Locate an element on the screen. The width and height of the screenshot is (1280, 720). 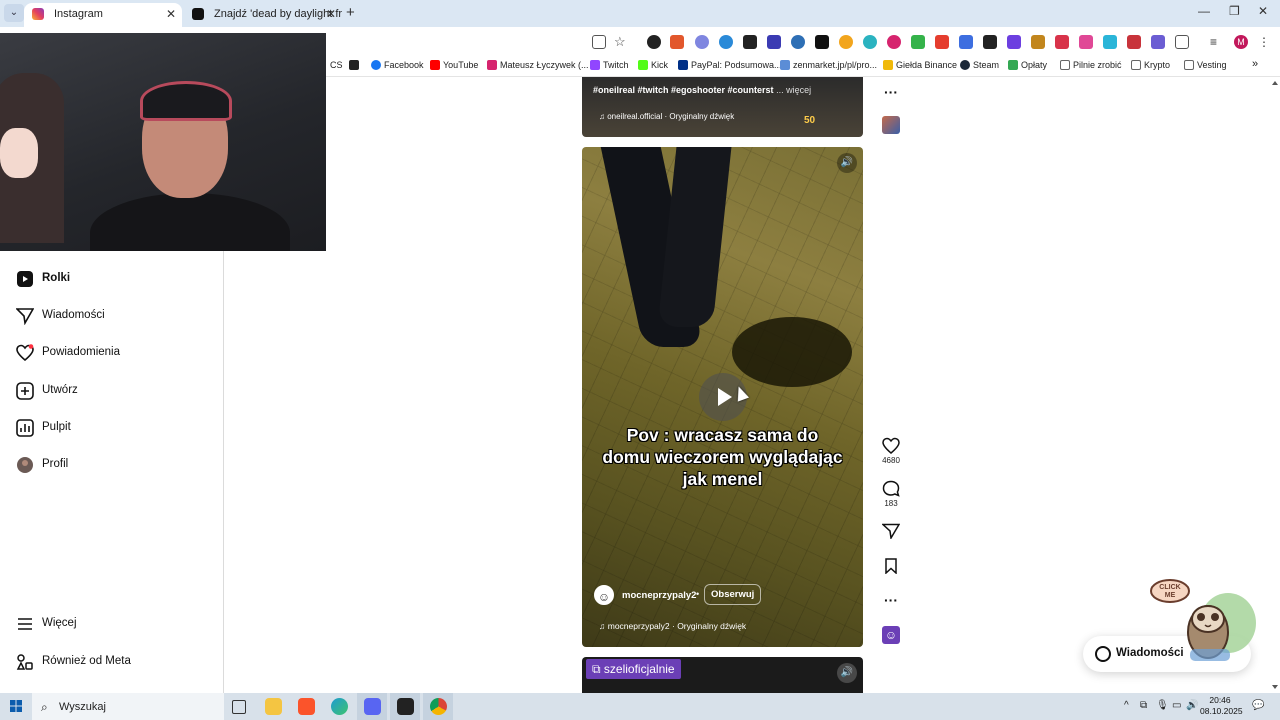
windows-start-icon is located at coordinates (16, 706).